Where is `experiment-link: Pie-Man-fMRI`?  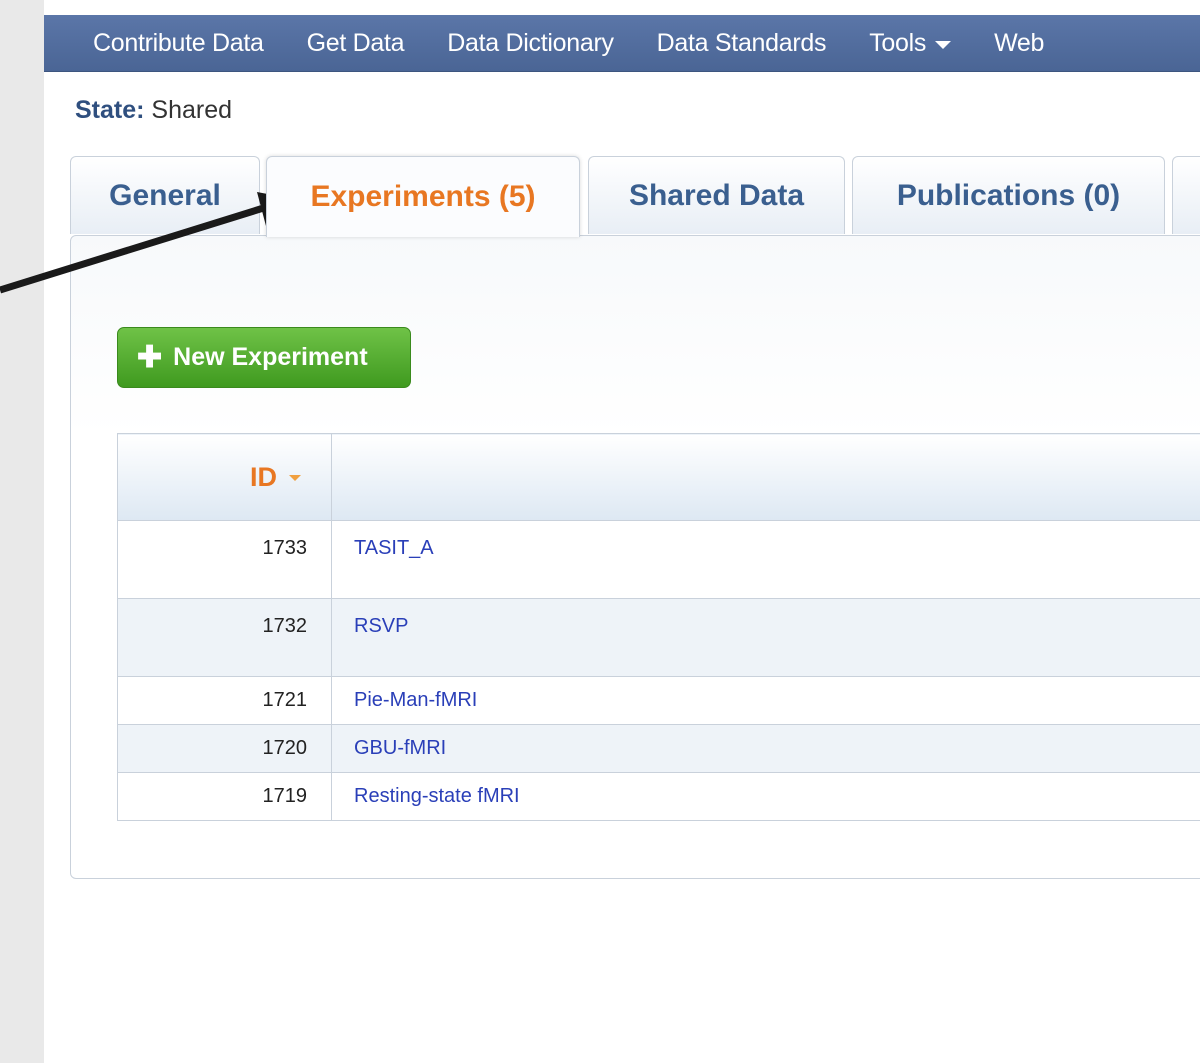 experiment-link: Pie-Man-fMRI is located at coordinates (765, 700).